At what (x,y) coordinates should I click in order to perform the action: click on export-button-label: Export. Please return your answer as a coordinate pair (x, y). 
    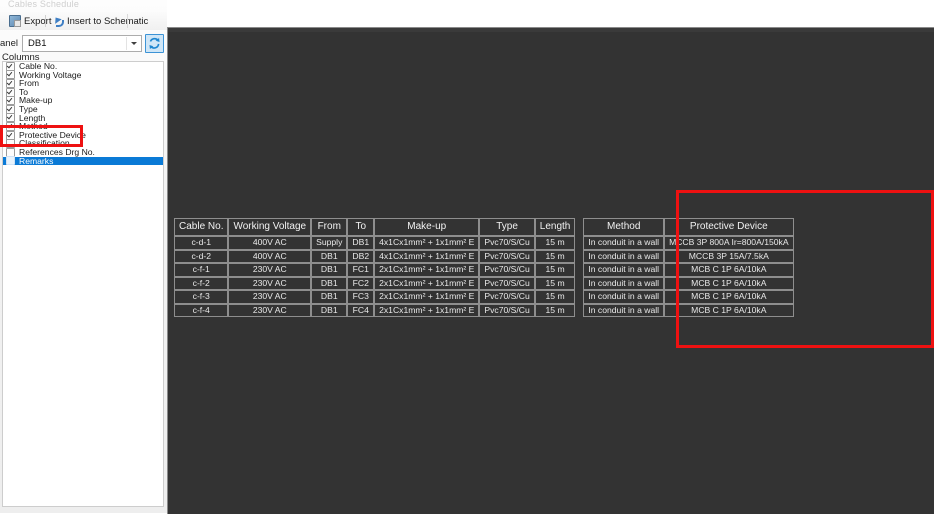
    Looking at the image, I should click on (38, 21).